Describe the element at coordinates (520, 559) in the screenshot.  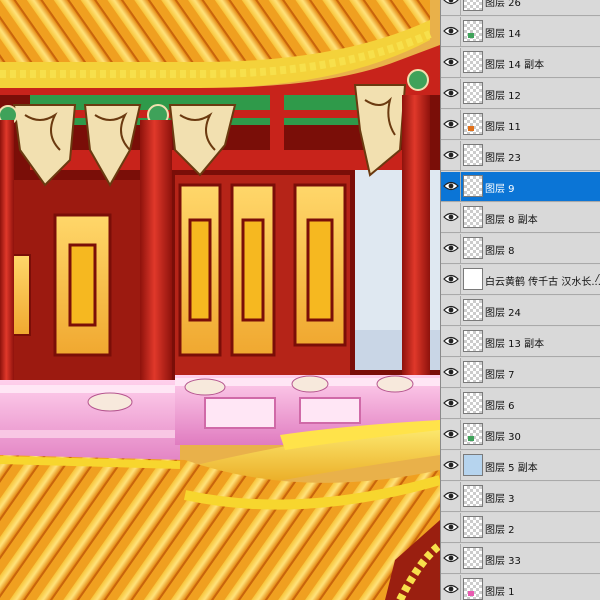
I see `layer-row: 图层 33` at that location.